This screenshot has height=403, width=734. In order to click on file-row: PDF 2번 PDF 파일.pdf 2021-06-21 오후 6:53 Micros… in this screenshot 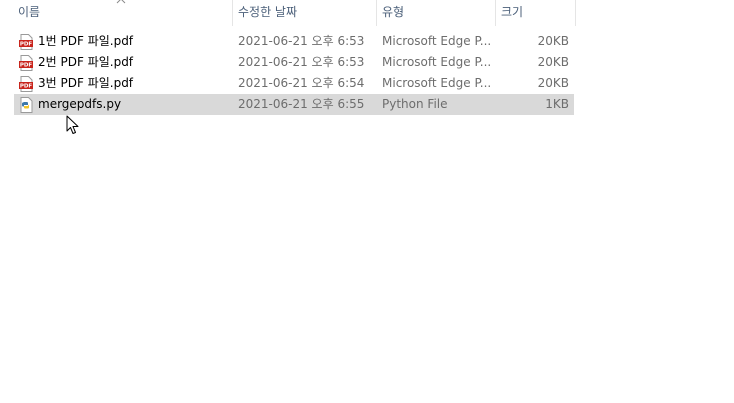, I will do `click(294, 62)`.